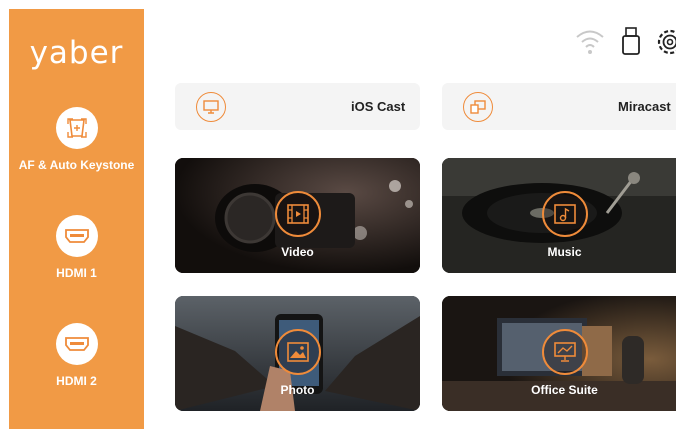 The width and height of the screenshot is (676, 429). What do you see at coordinates (378, 106) in the screenshot?
I see `cast-label: iOS Cast` at bounding box center [378, 106].